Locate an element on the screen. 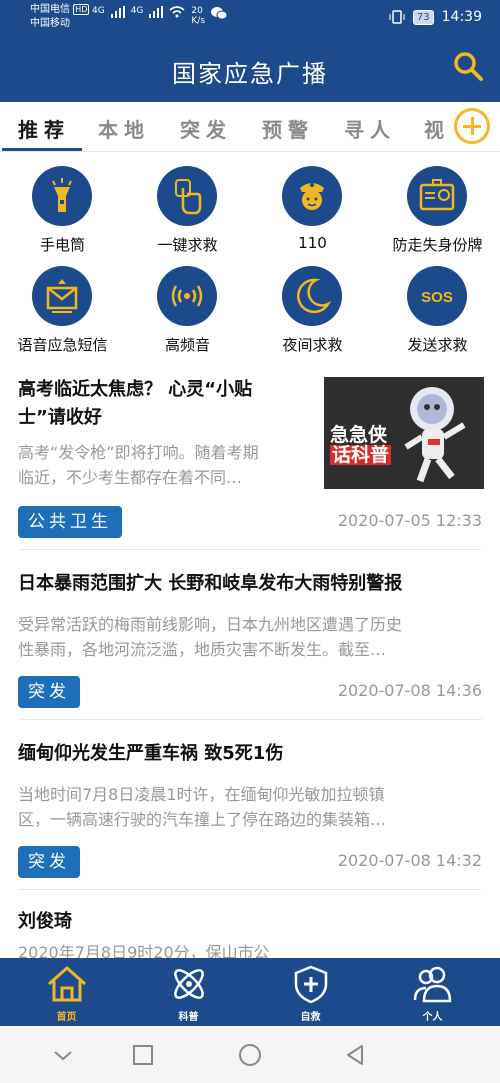 The width and height of the screenshot is (500, 1083). feature-send-sos: SOS 发送求救 is located at coordinates (437, 303).